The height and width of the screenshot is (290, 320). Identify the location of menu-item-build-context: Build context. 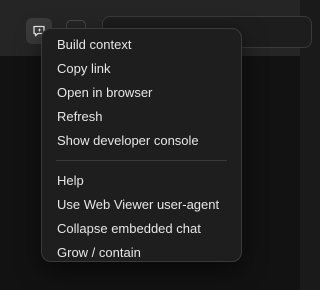
(141, 45).